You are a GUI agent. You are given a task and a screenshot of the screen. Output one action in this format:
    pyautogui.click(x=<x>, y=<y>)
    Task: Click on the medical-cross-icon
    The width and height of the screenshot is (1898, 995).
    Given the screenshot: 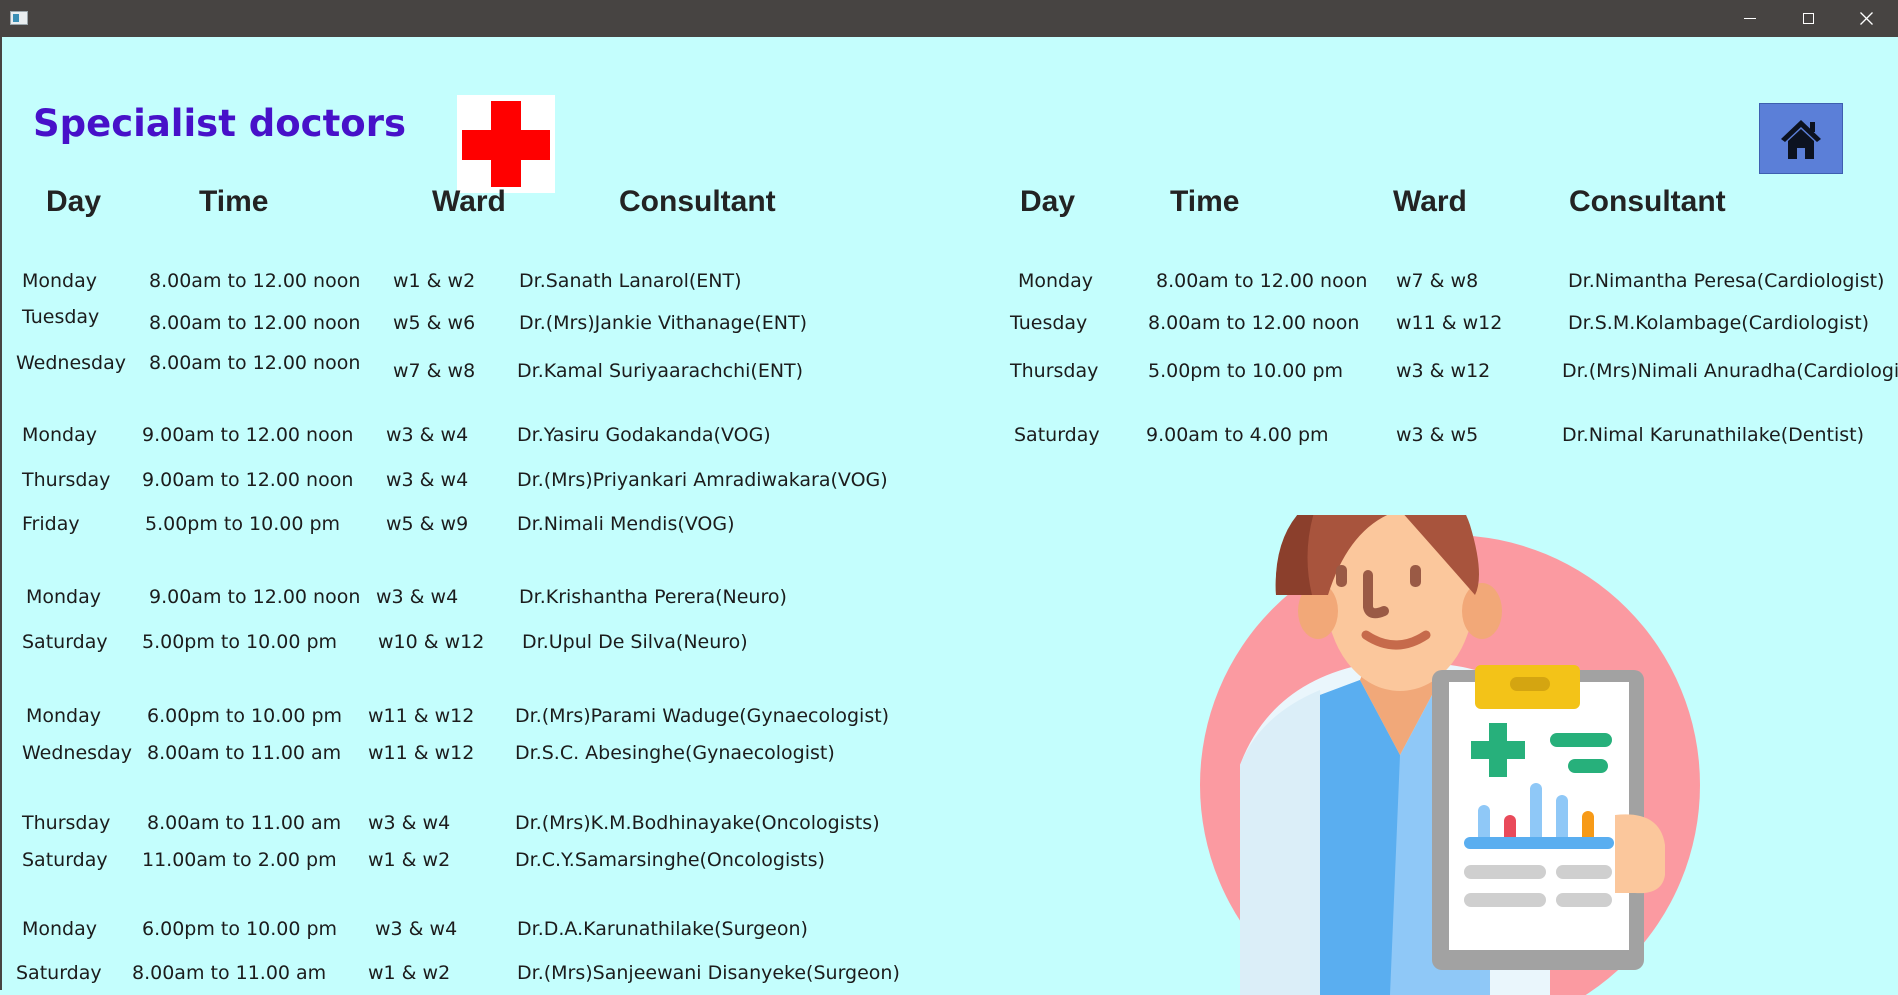 What is the action you would take?
    pyautogui.click(x=506, y=144)
    